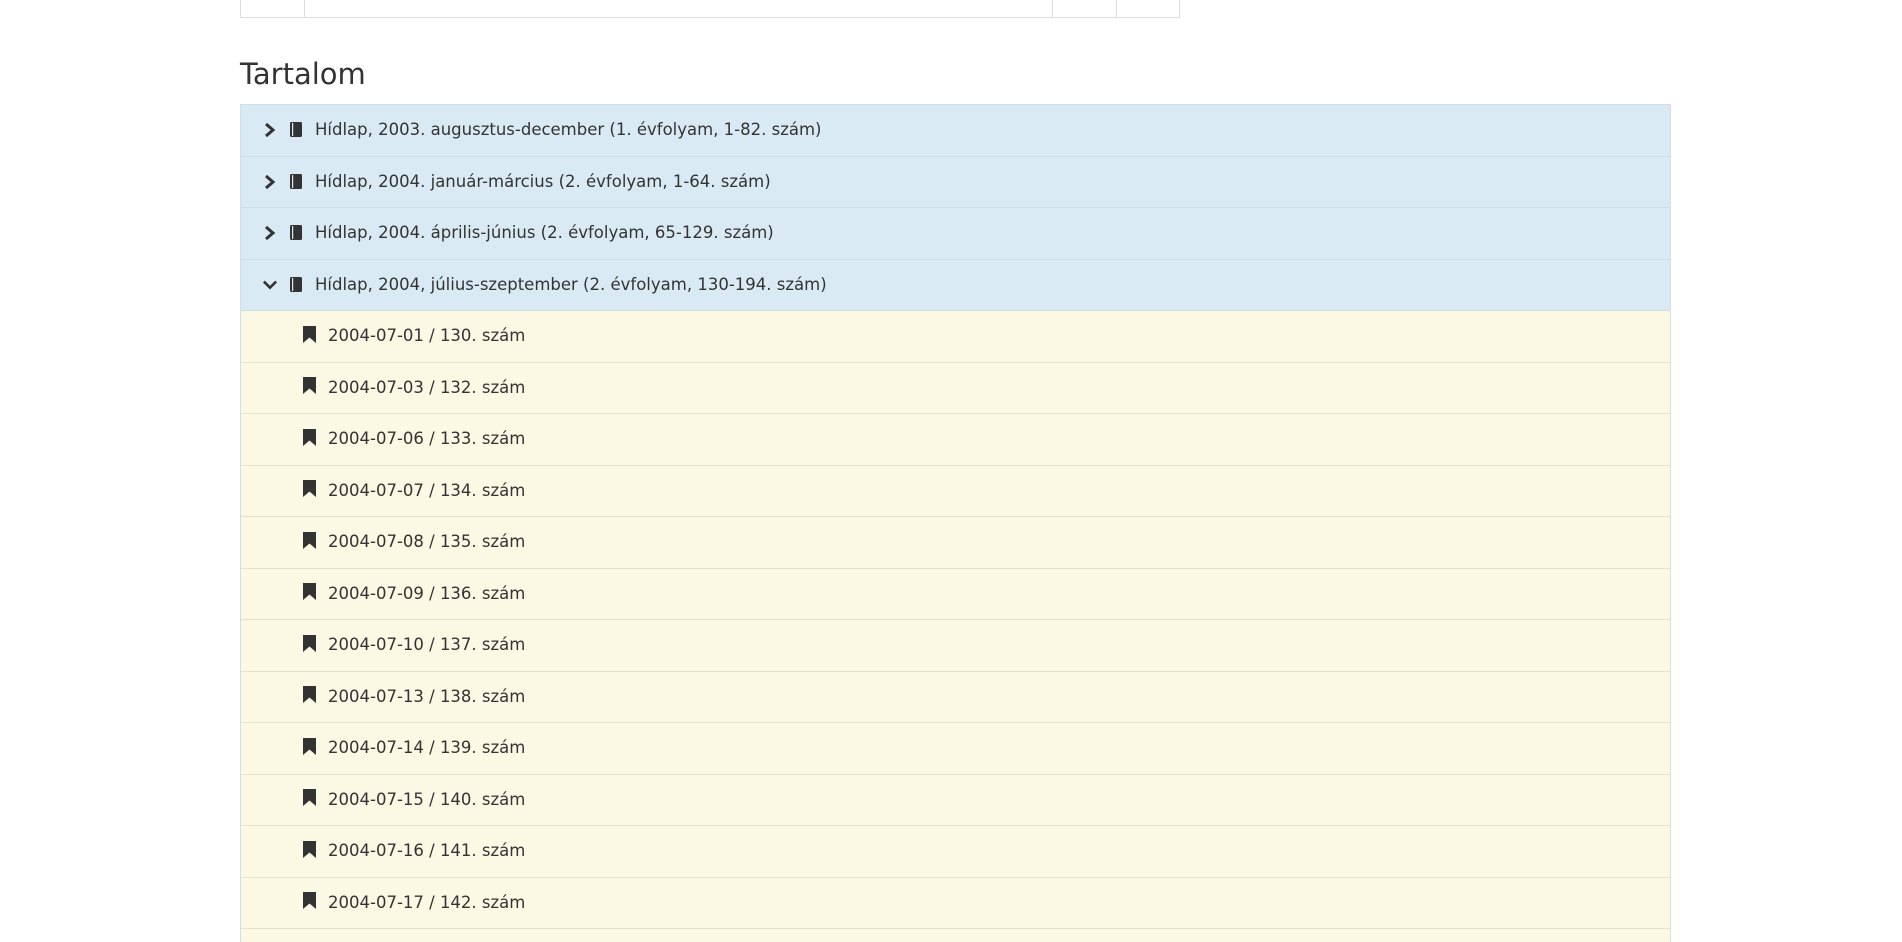 The height and width of the screenshot is (942, 1902). Describe the element at coordinates (427, 541) in the screenshot. I see `issue-label: 2004-07-08 / 135. szám` at that location.